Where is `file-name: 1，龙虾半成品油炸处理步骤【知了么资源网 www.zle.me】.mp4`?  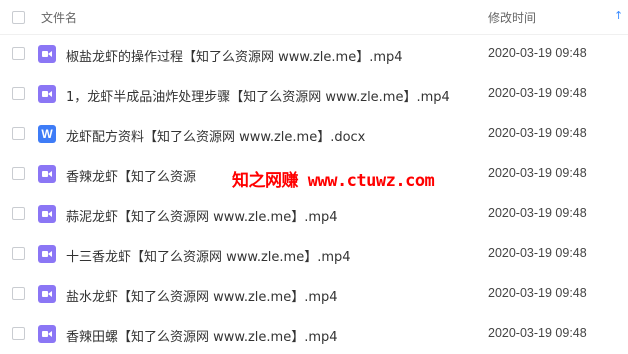 file-name: 1，龙虾半成品油炸处理步骤【知了么资源网 www.zle.me】.mp4 is located at coordinates (258, 95).